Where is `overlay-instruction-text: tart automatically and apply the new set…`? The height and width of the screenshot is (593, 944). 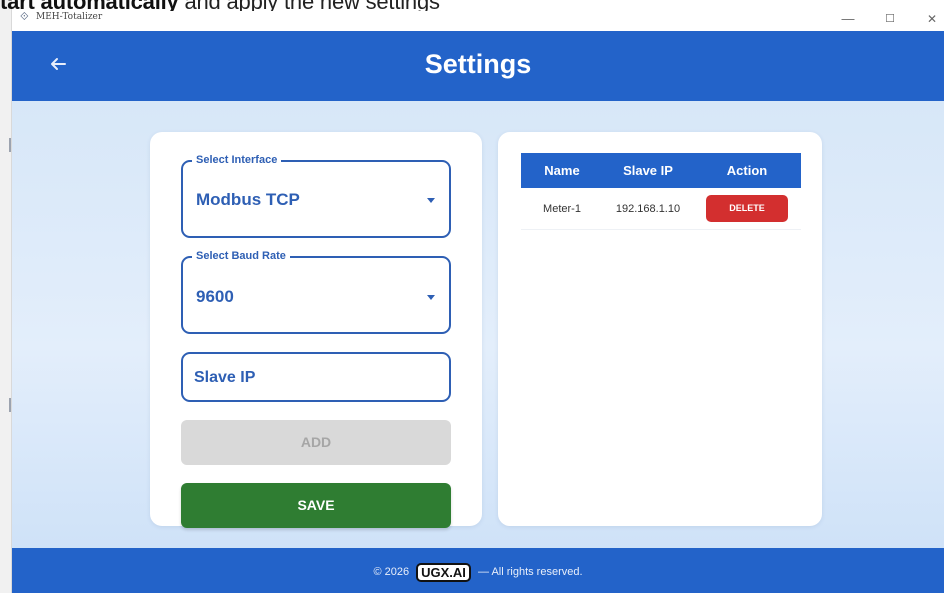
overlay-instruction-text: tart automatically and apply the new set… is located at coordinates (330, 5).